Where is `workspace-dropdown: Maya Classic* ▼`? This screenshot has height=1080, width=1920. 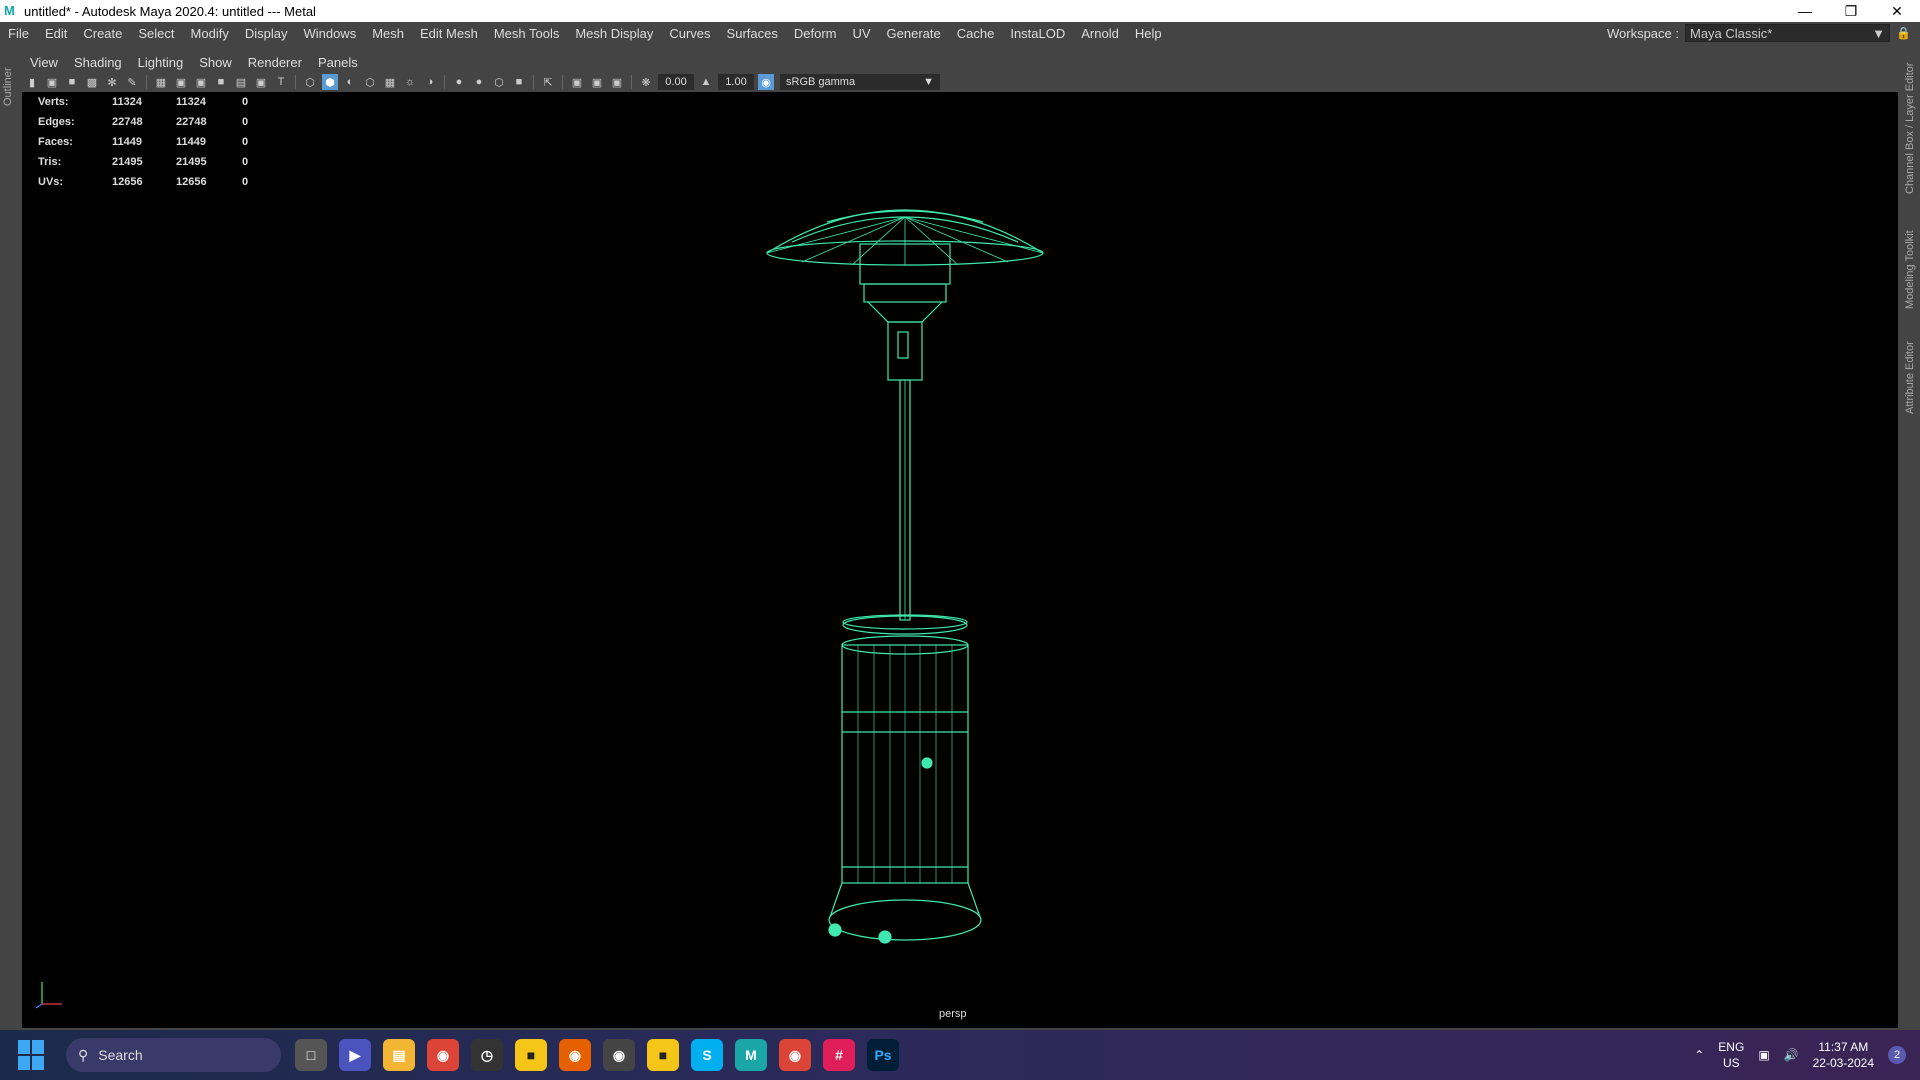 workspace-dropdown: Maya Classic* ▼ is located at coordinates (1787, 33).